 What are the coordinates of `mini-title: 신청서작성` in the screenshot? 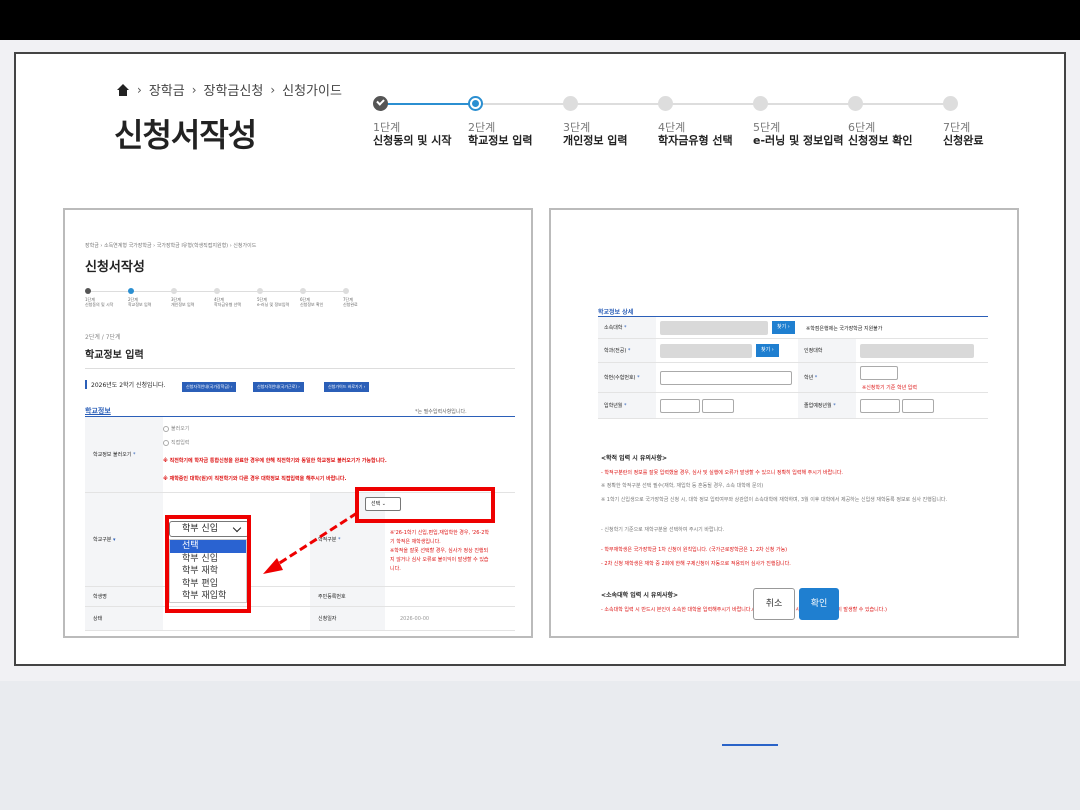 It's located at (115, 267).